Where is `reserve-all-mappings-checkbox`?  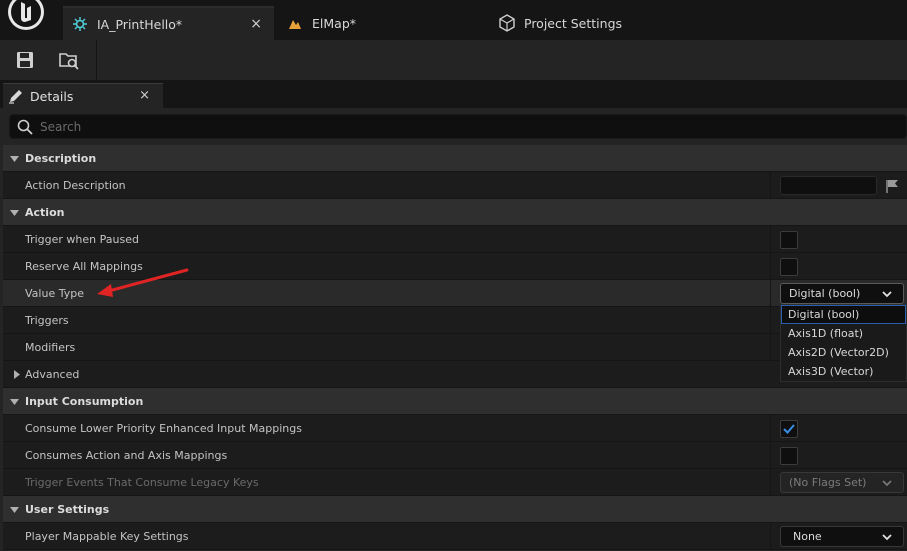 reserve-all-mappings-checkbox is located at coordinates (789, 266).